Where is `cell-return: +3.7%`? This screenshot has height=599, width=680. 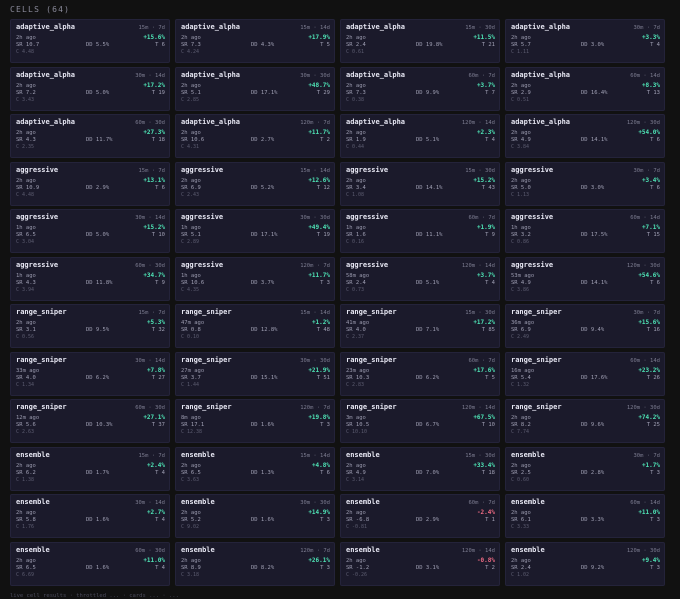 cell-return: +3.7% is located at coordinates (485, 85).